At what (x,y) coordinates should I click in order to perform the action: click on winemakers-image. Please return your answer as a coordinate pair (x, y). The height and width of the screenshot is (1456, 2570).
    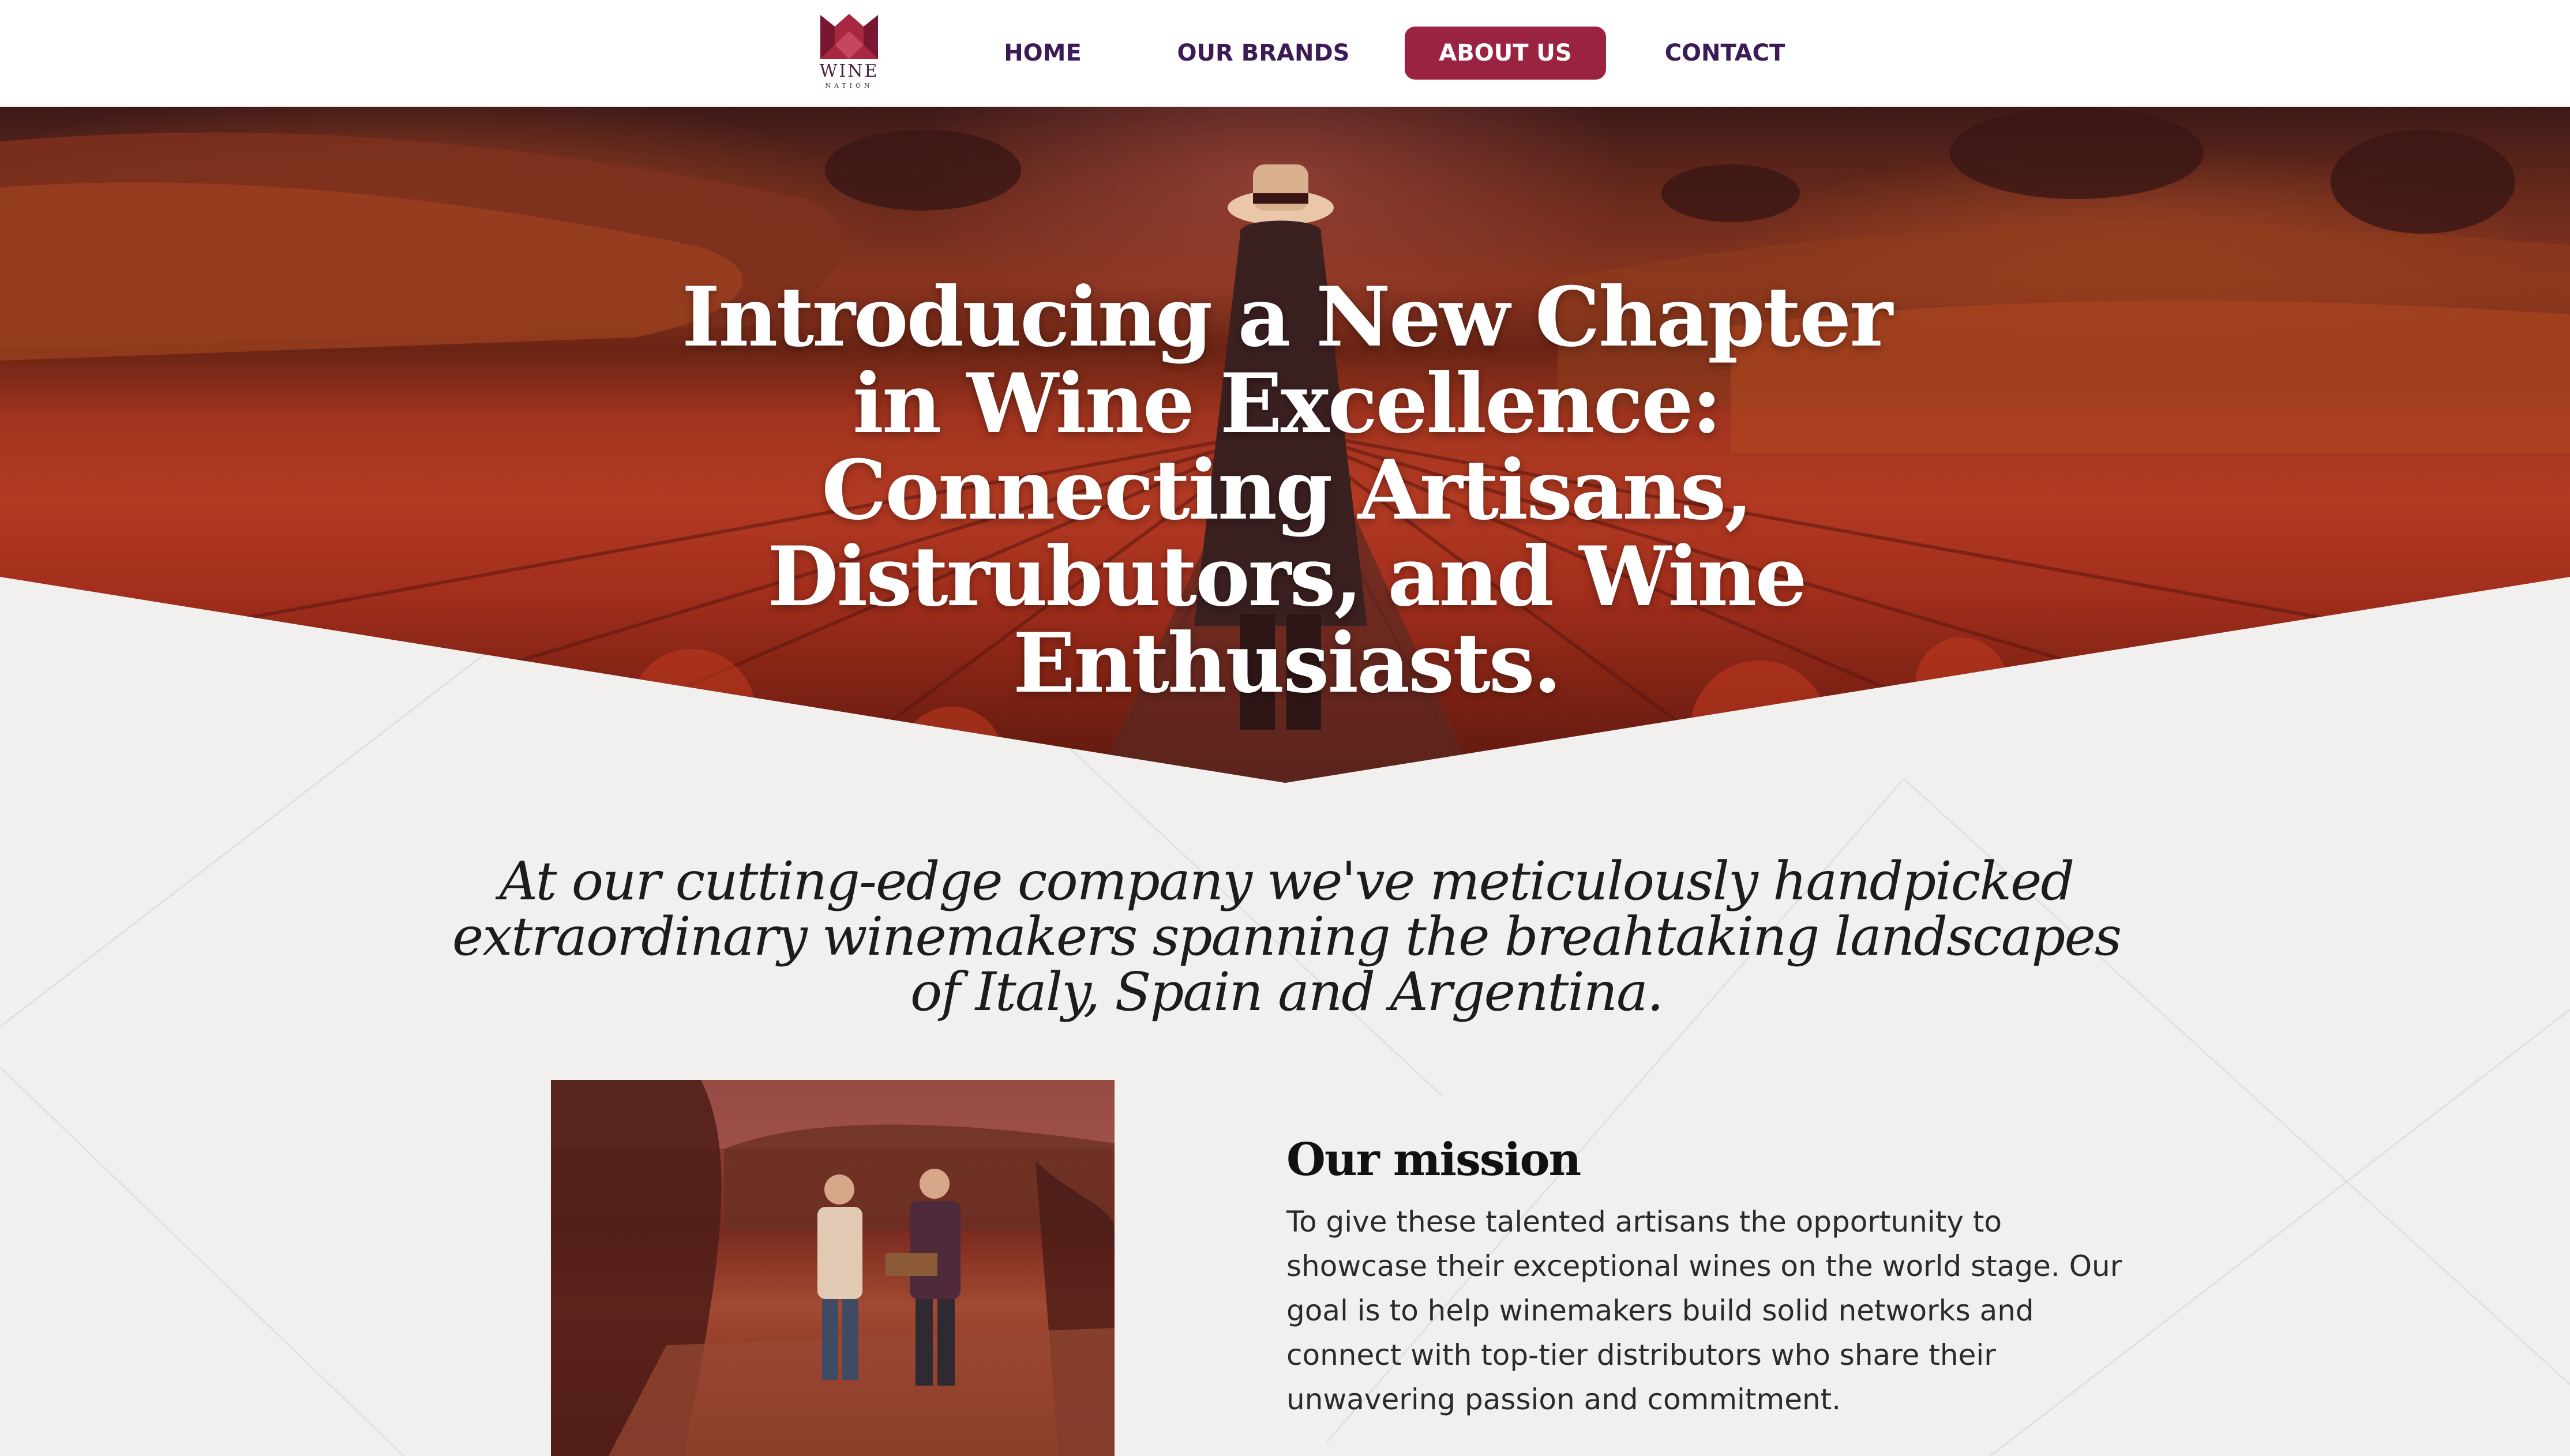
    Looking at the image, I should click on (833, 1268).